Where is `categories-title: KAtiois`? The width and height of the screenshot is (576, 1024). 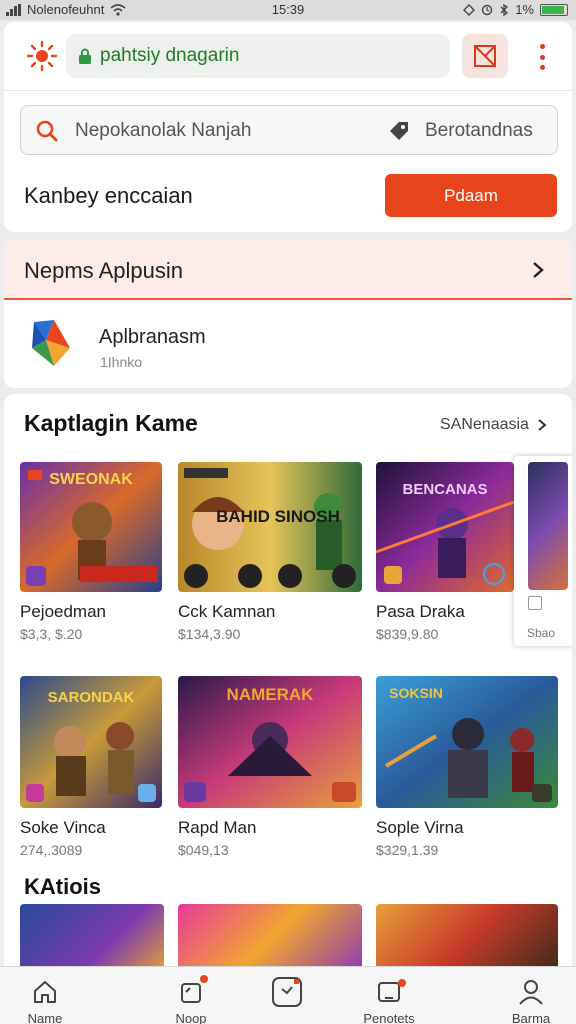 categories-title: KAtiois is located at coordinates (62, 886).